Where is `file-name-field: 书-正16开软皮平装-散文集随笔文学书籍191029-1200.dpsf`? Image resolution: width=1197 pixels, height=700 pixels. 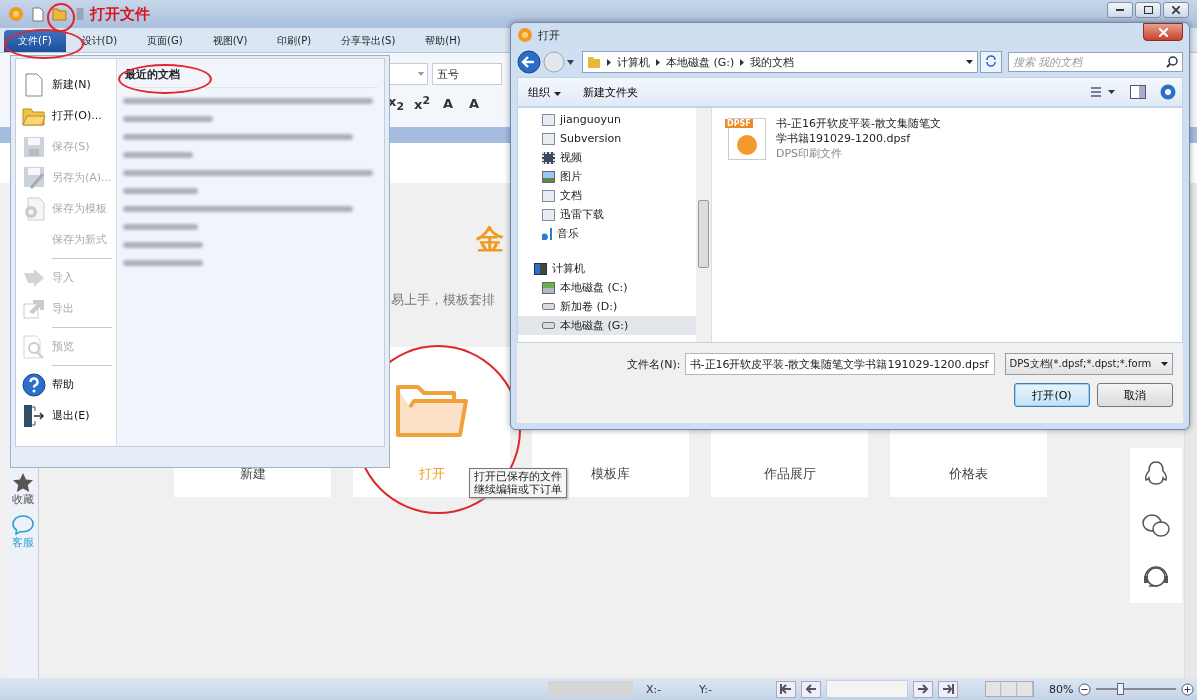
file-name-field: 书-正16开软皮平装-散文集随笔文学书籍191029-1200.dpsf is located at coordinates (839, 364).